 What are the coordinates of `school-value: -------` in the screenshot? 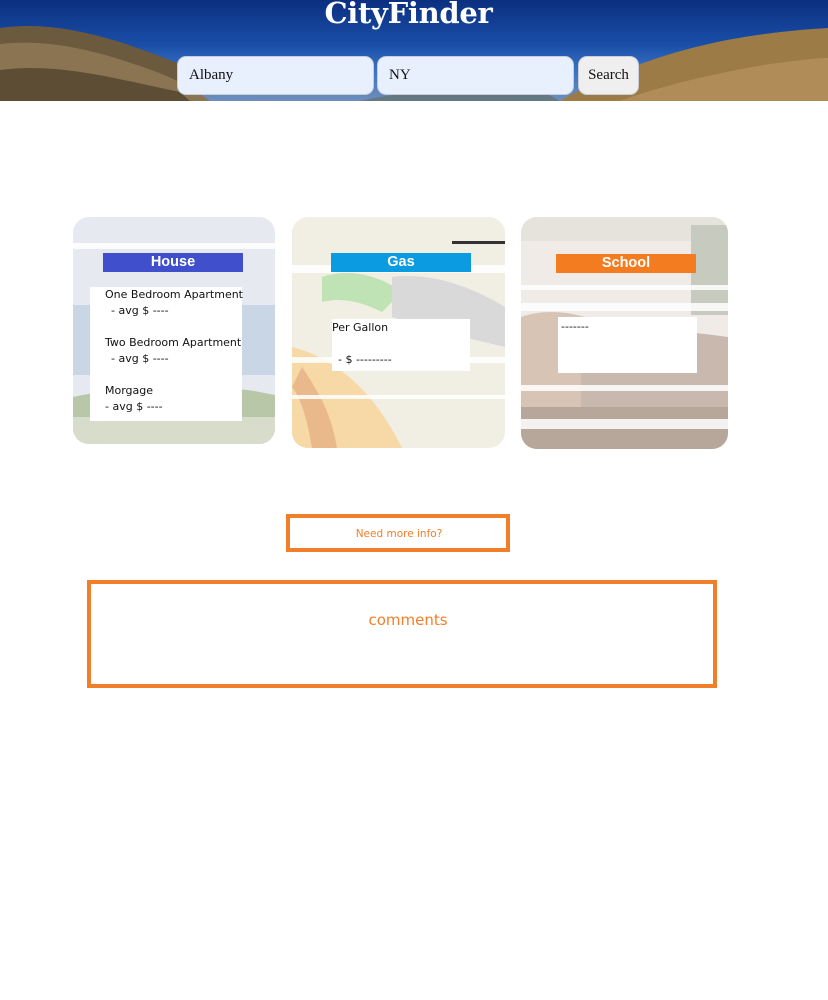 It's located at (575, 326).